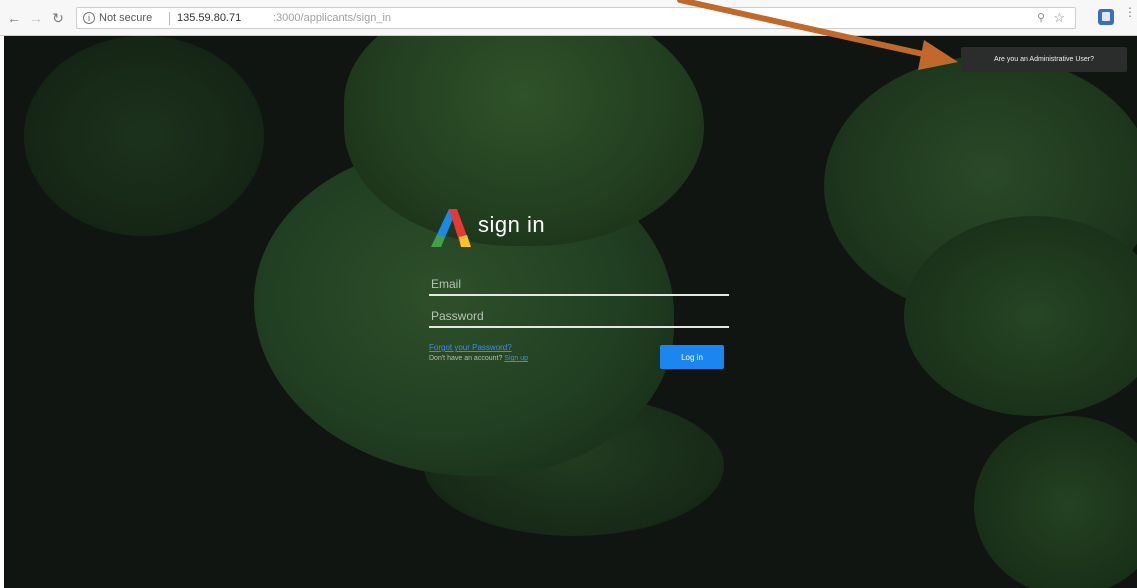 Image resolution: width=1137 pixels, height=588 pixels. What do you see at coordinates (1130, 16) in the screenshot?
I see `menu-icon: ⋮` at bounding box center [1130, 16].